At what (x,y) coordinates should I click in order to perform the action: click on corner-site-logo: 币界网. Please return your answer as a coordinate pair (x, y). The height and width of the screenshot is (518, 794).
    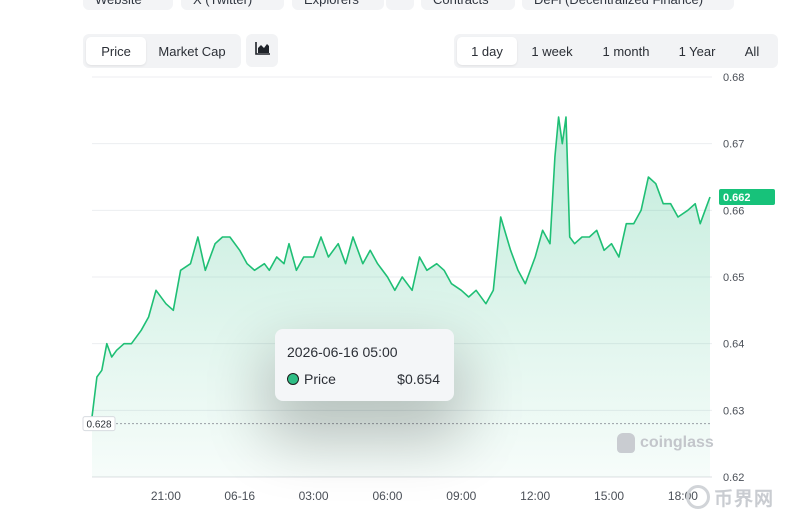
    Looking at the image, I should click on (738, 497).